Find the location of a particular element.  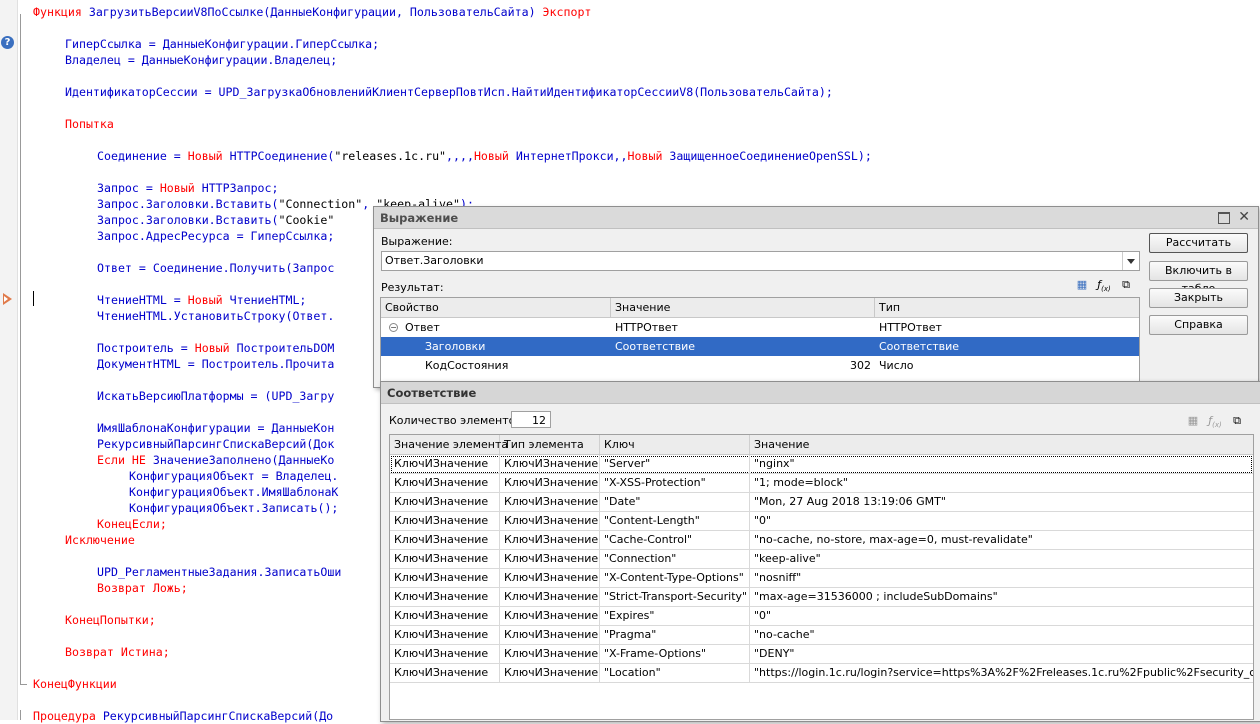

table-cell: "Expires" is located at coordinates (675, 616).